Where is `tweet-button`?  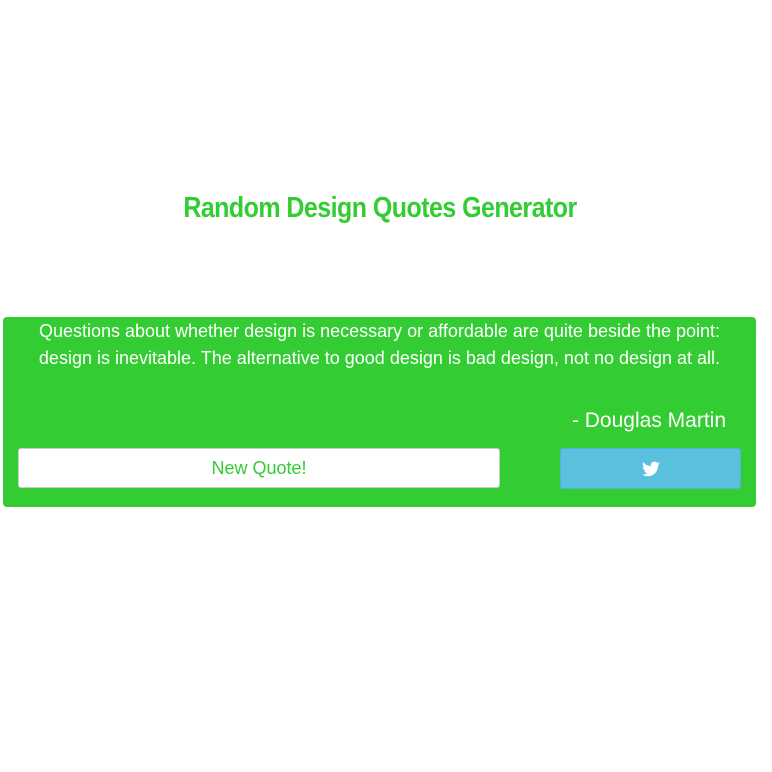
tweet-button is located at coordinates (650, 468).